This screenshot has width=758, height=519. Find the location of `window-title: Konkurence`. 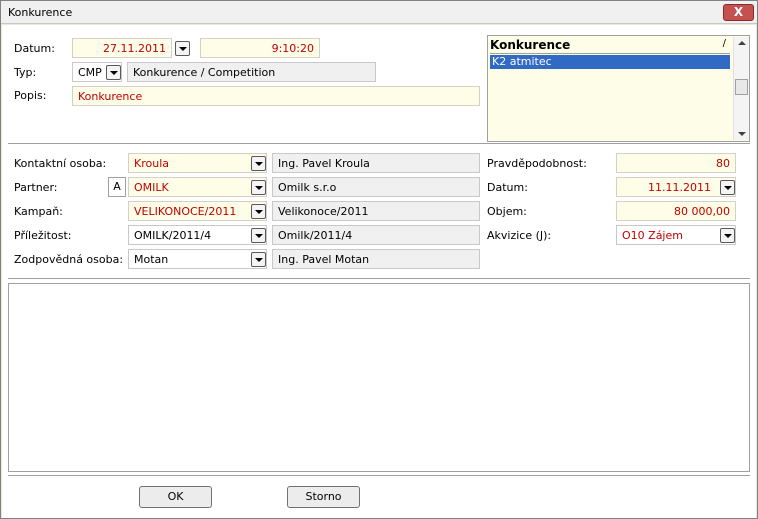

window-title: Konkurence is located at coordinates (40, 12).